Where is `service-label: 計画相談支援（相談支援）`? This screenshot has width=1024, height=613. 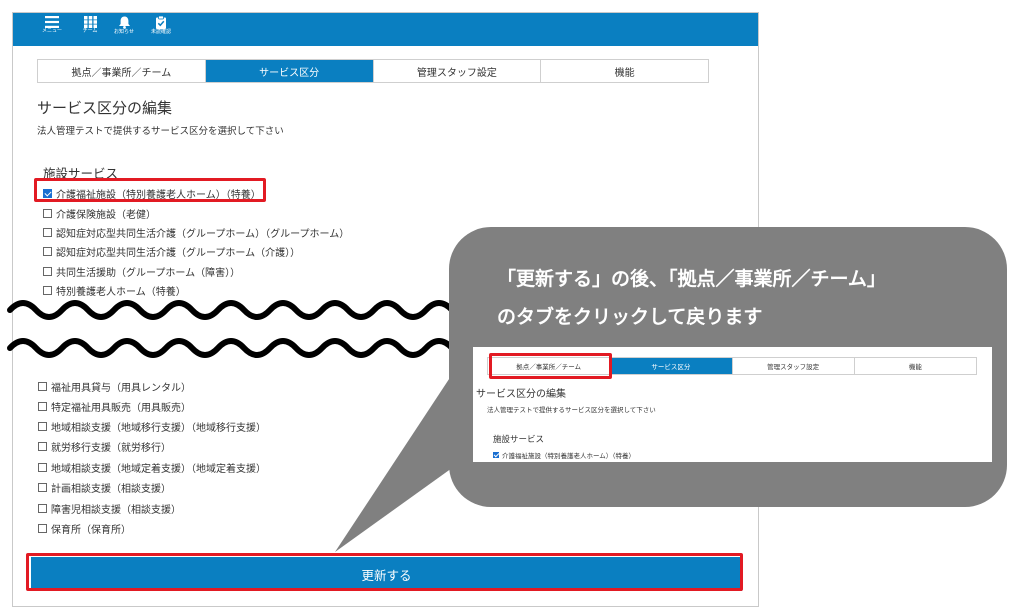
service-label: 計画相談支援（相談支援） is located at coordinates (111, 489).